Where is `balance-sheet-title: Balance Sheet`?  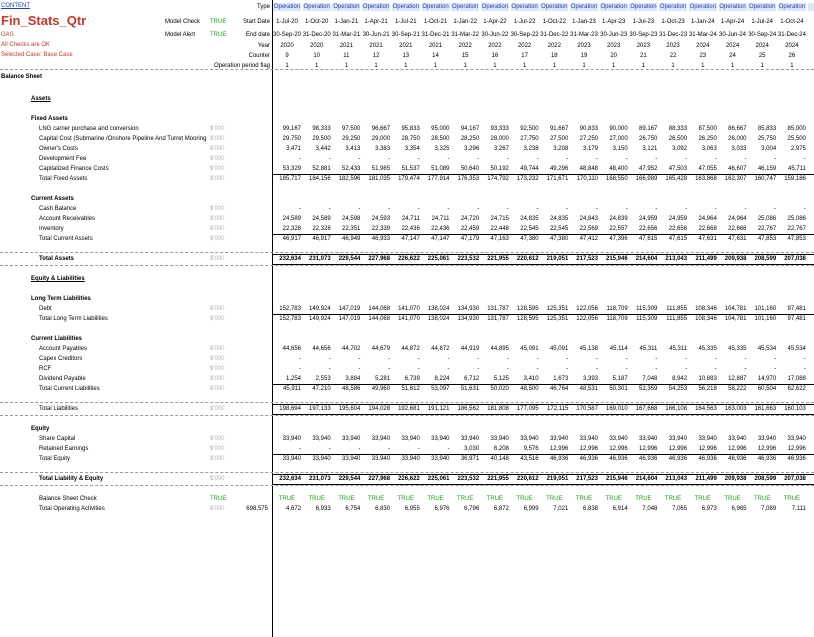 balance-sheet-title: Balance Sheet is located at coordinates (22, 77).